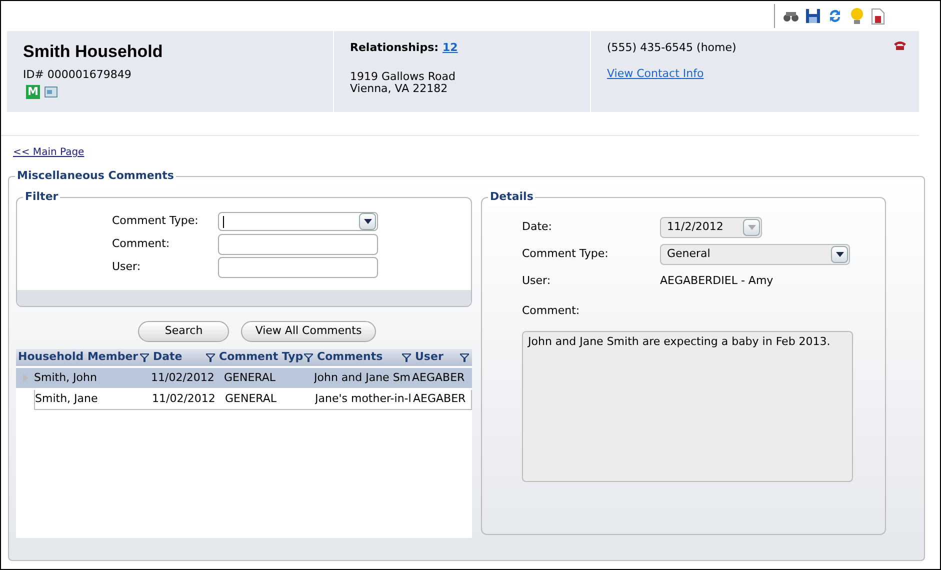 The height and width of the screenshot is (570, 941). I want to click on field-label: Date:, so click(537, 227).